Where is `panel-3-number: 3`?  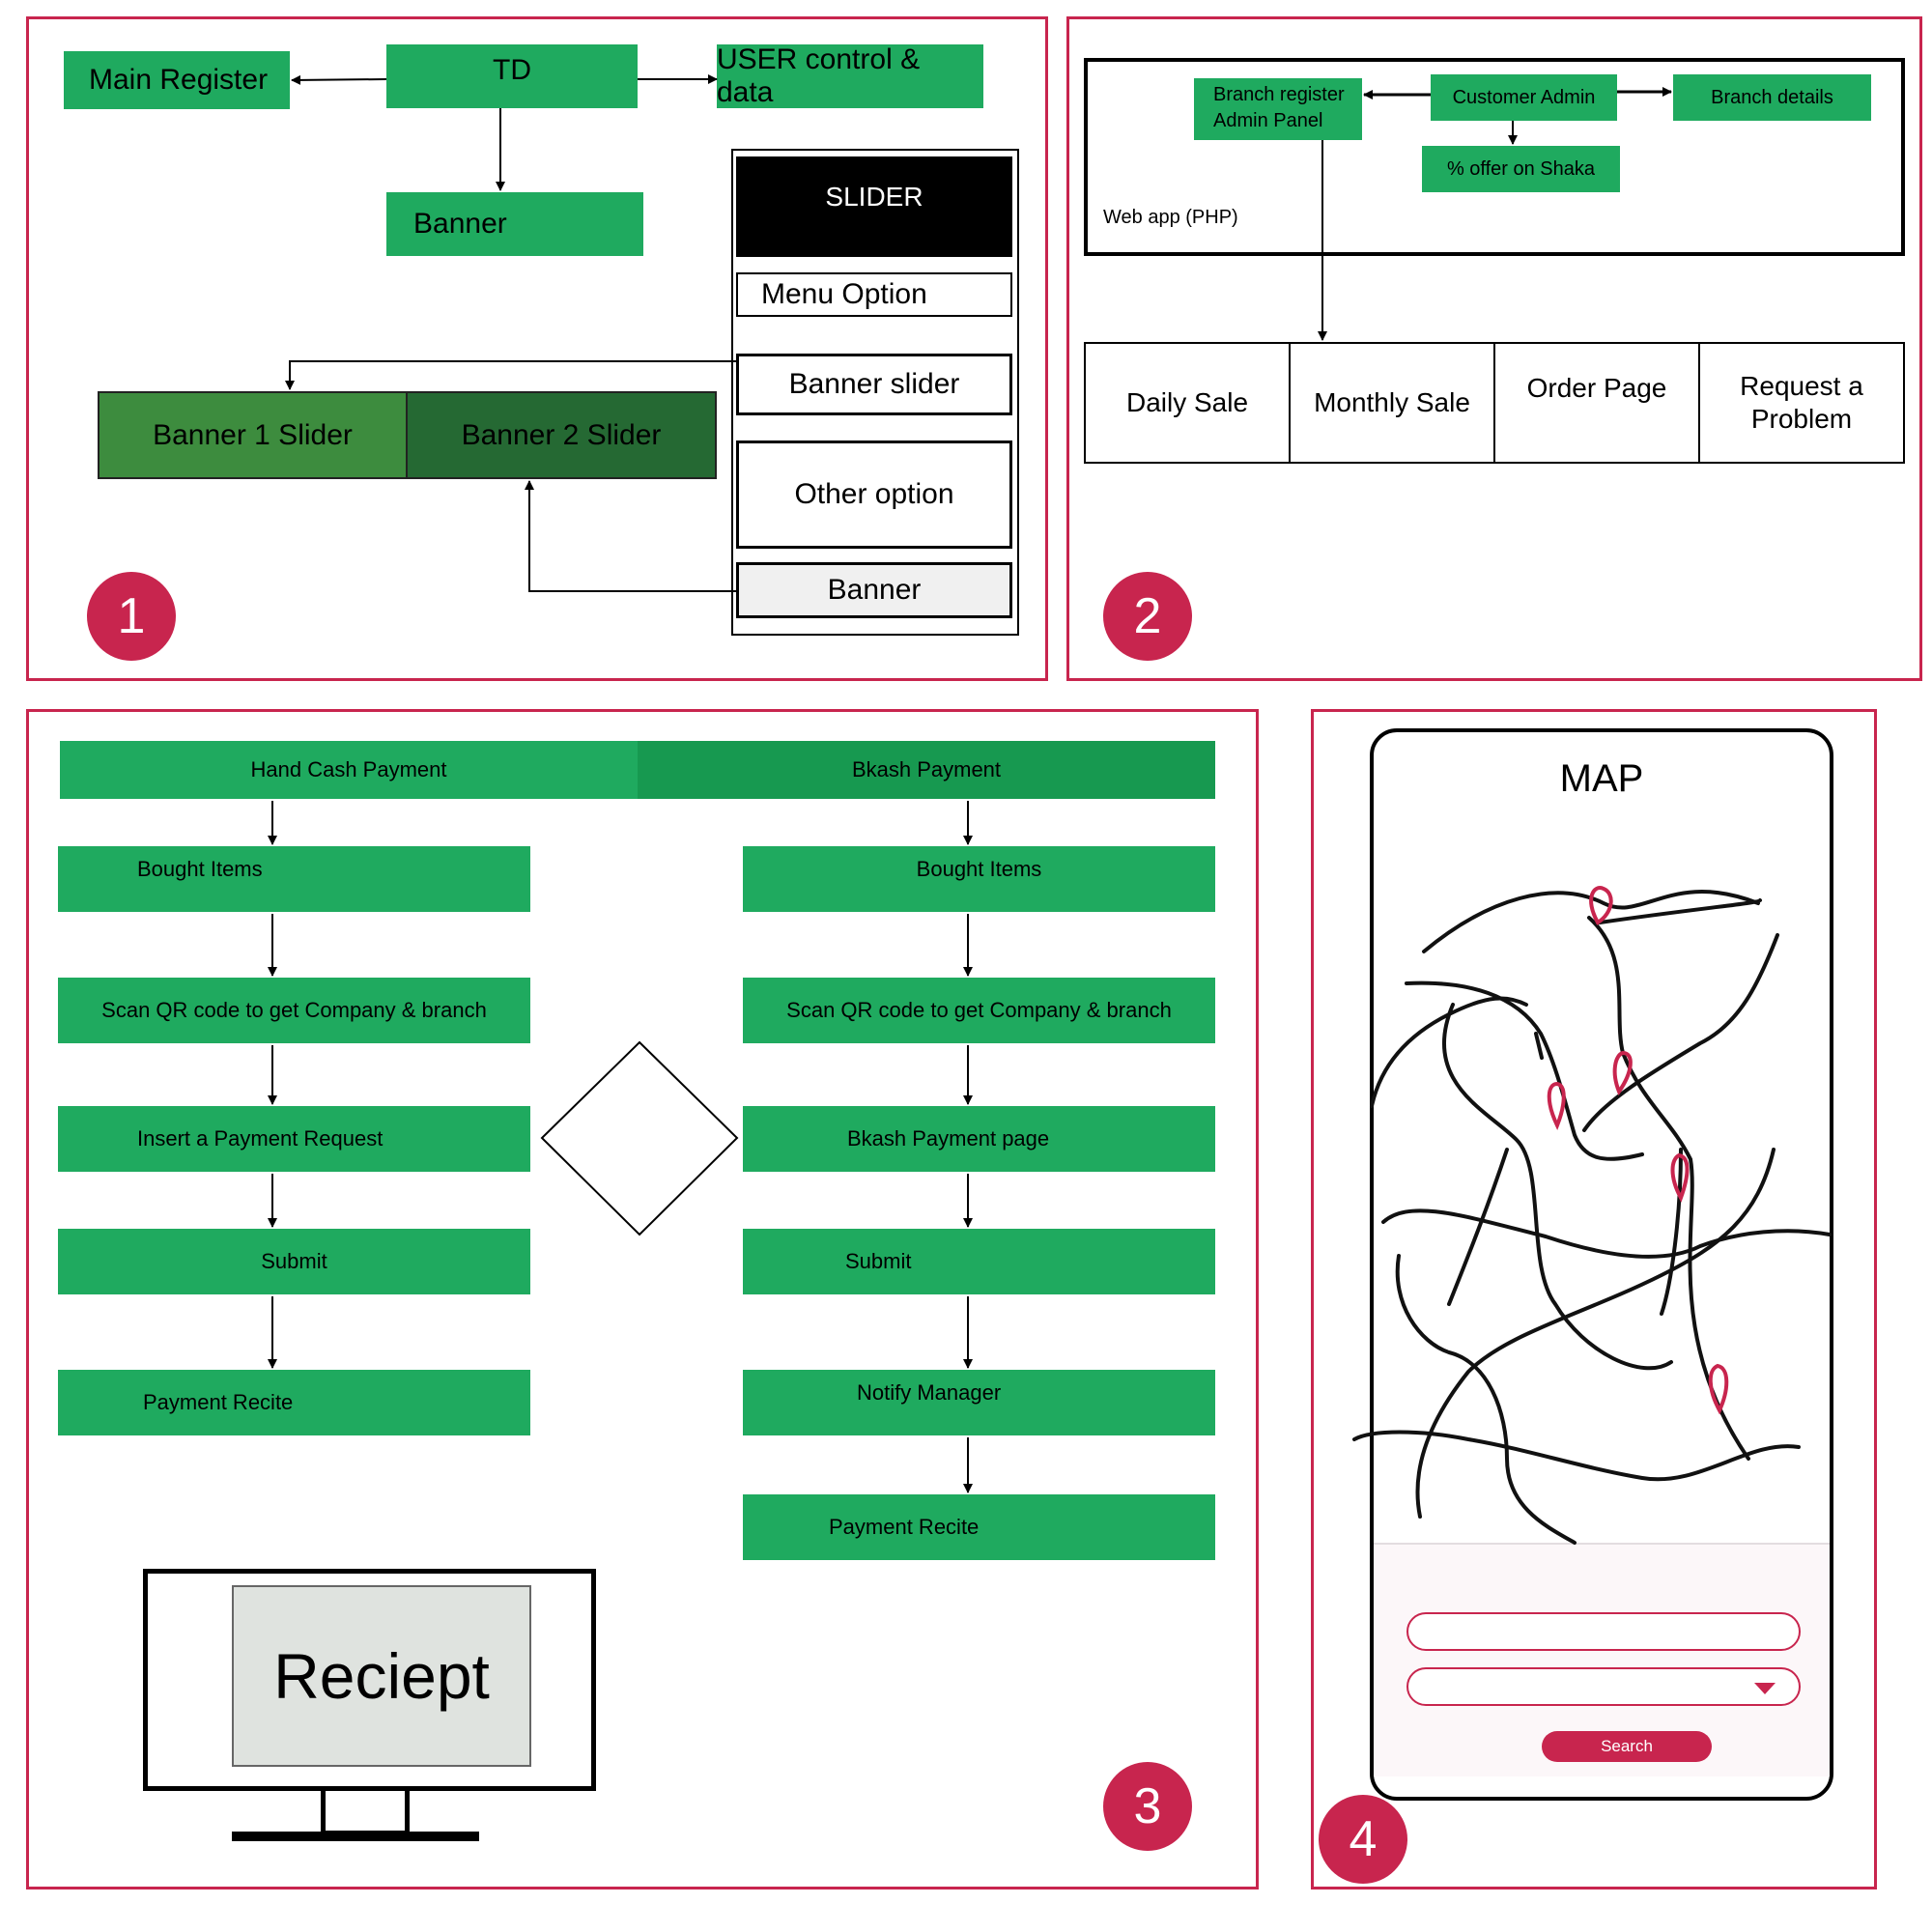
panel-3-number: 3 is located at coordinates (1147, 1806).